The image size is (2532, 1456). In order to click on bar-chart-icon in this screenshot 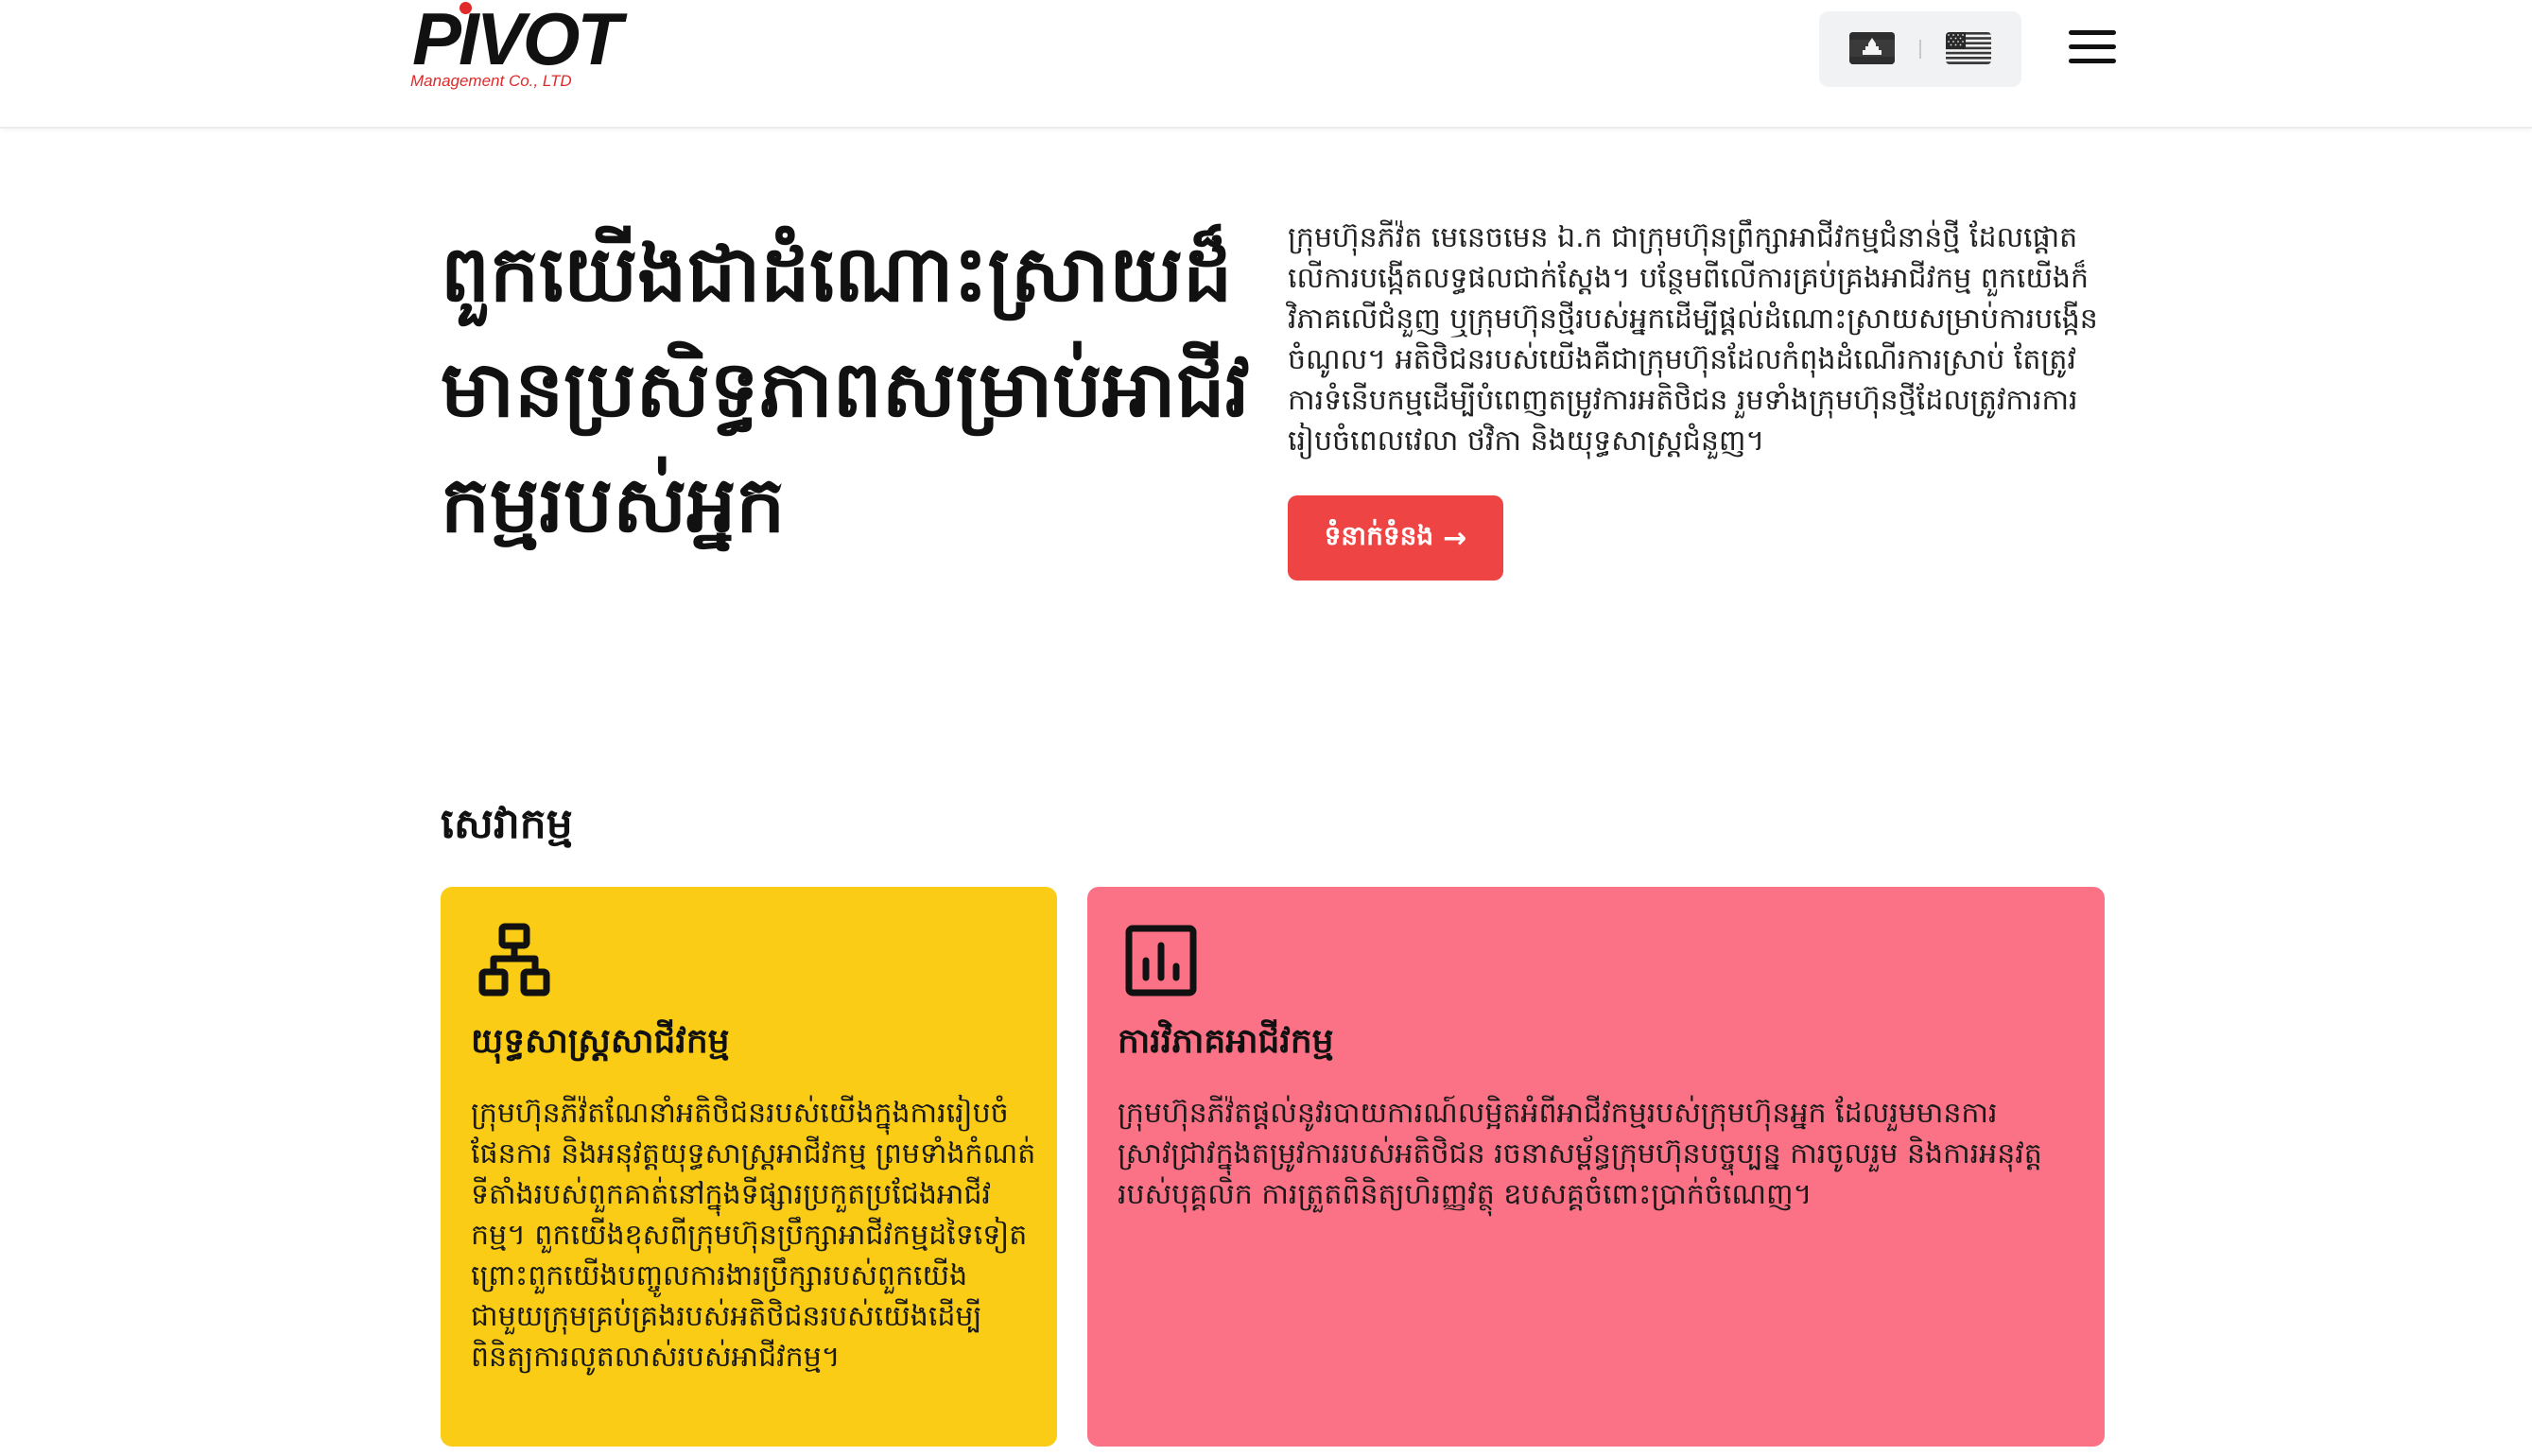, I will do `click(1161, 960)`.